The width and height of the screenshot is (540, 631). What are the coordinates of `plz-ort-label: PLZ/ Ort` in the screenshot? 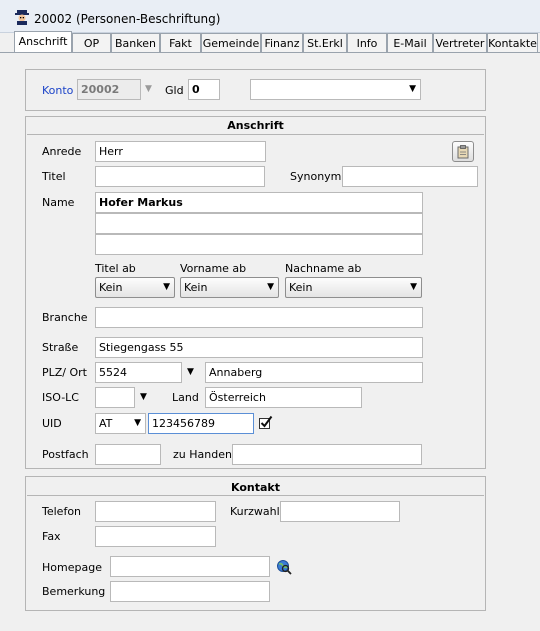 It's located at (64, 372).